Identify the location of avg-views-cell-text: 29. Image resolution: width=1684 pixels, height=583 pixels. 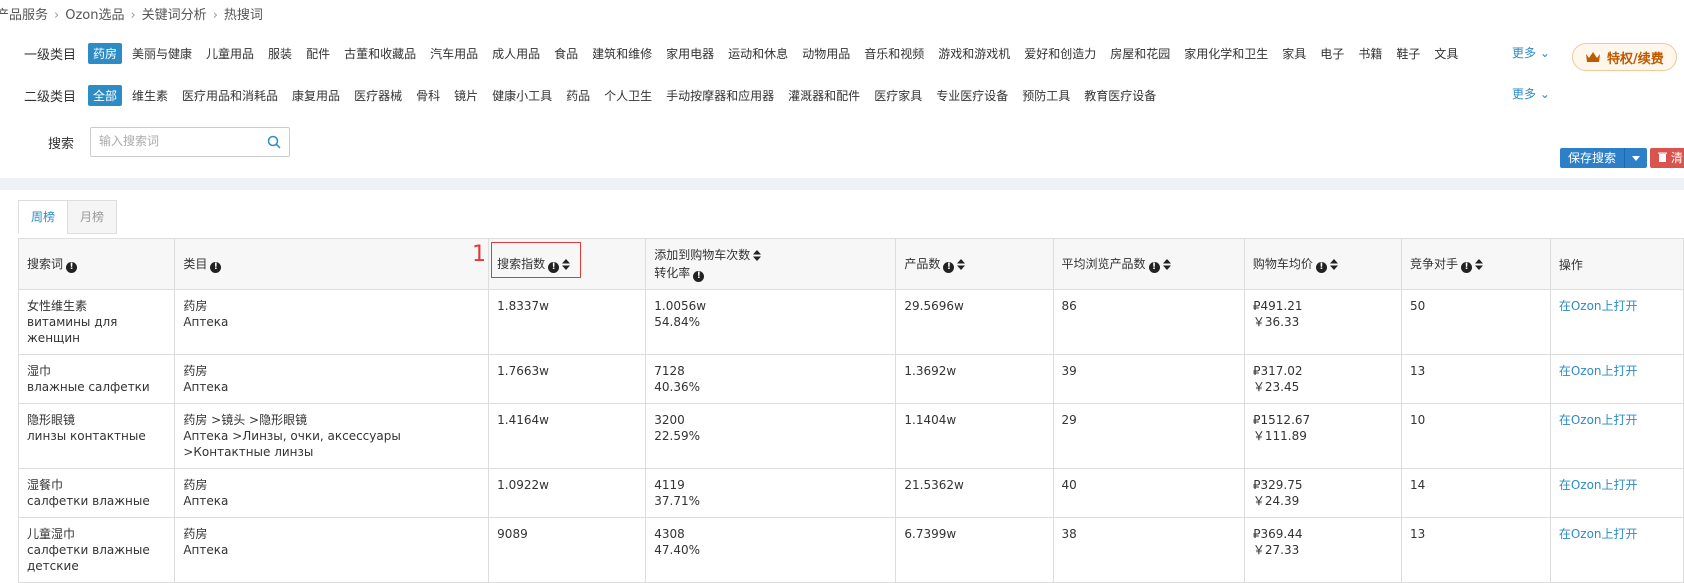
(1069, 420).